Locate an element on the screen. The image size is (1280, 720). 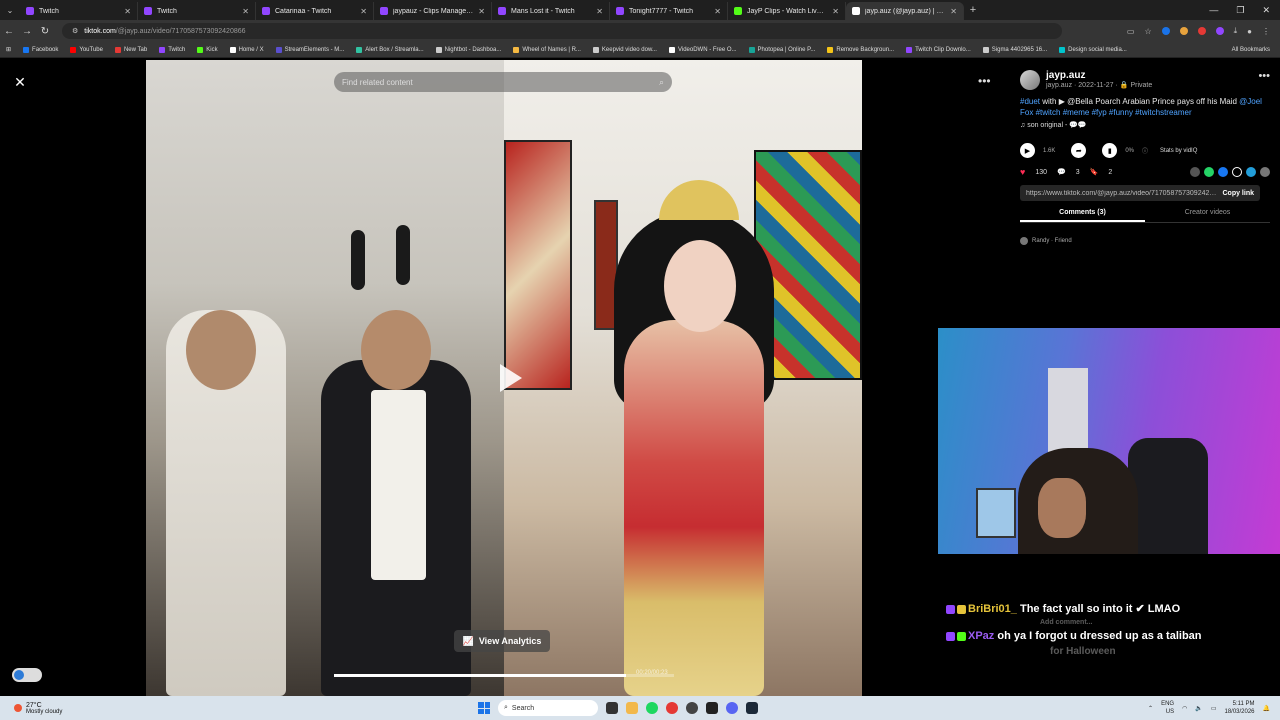
bookmark-item: Facebook is located at coordinates (40, 49).